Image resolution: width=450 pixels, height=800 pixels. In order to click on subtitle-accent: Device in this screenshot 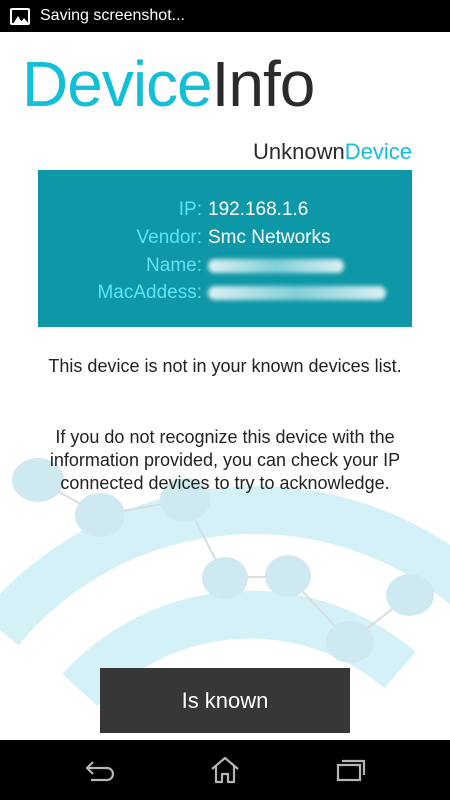, I will do `click(378, 151)`.